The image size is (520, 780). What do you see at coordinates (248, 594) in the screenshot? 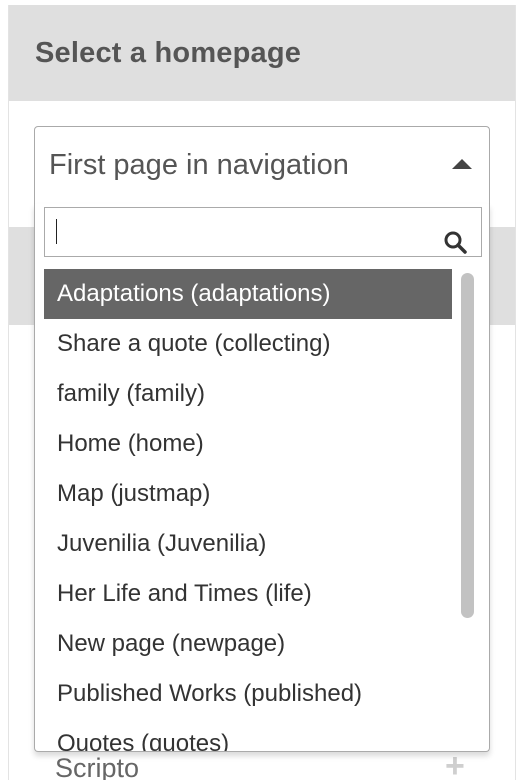
I see `dropdown-option: Her Life and Times (life)` at bounding box center [248, 594].